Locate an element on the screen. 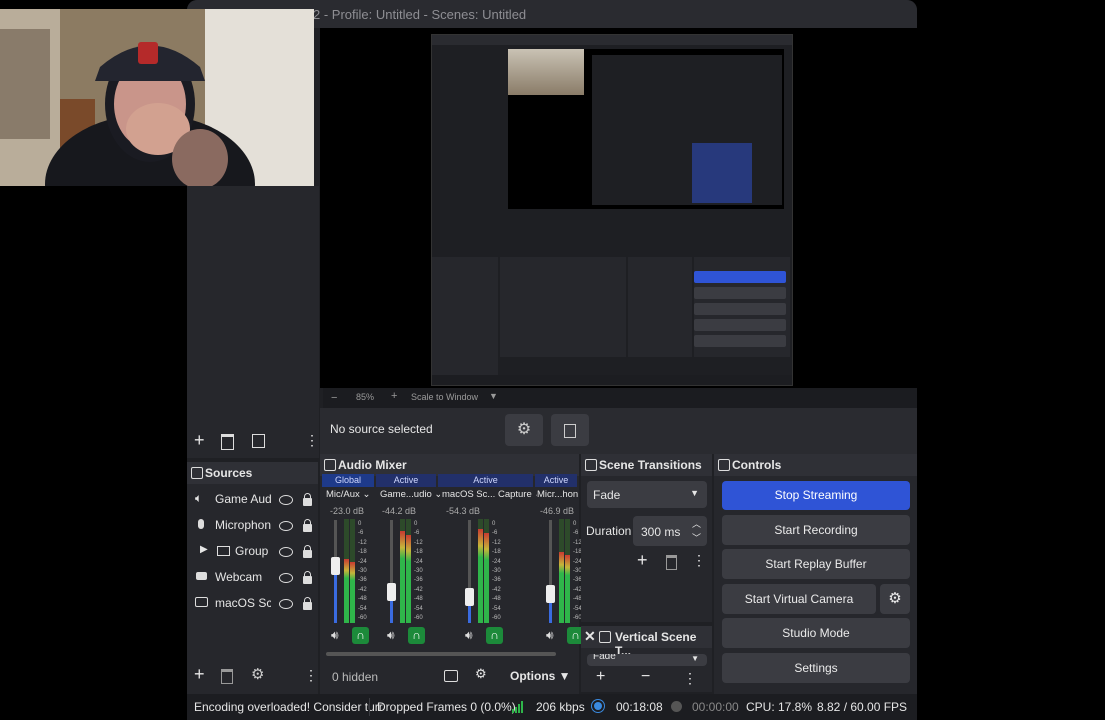 The height and width of the screenshot is (720, 1105). streaming-icon is located at coordinates (598, 706).